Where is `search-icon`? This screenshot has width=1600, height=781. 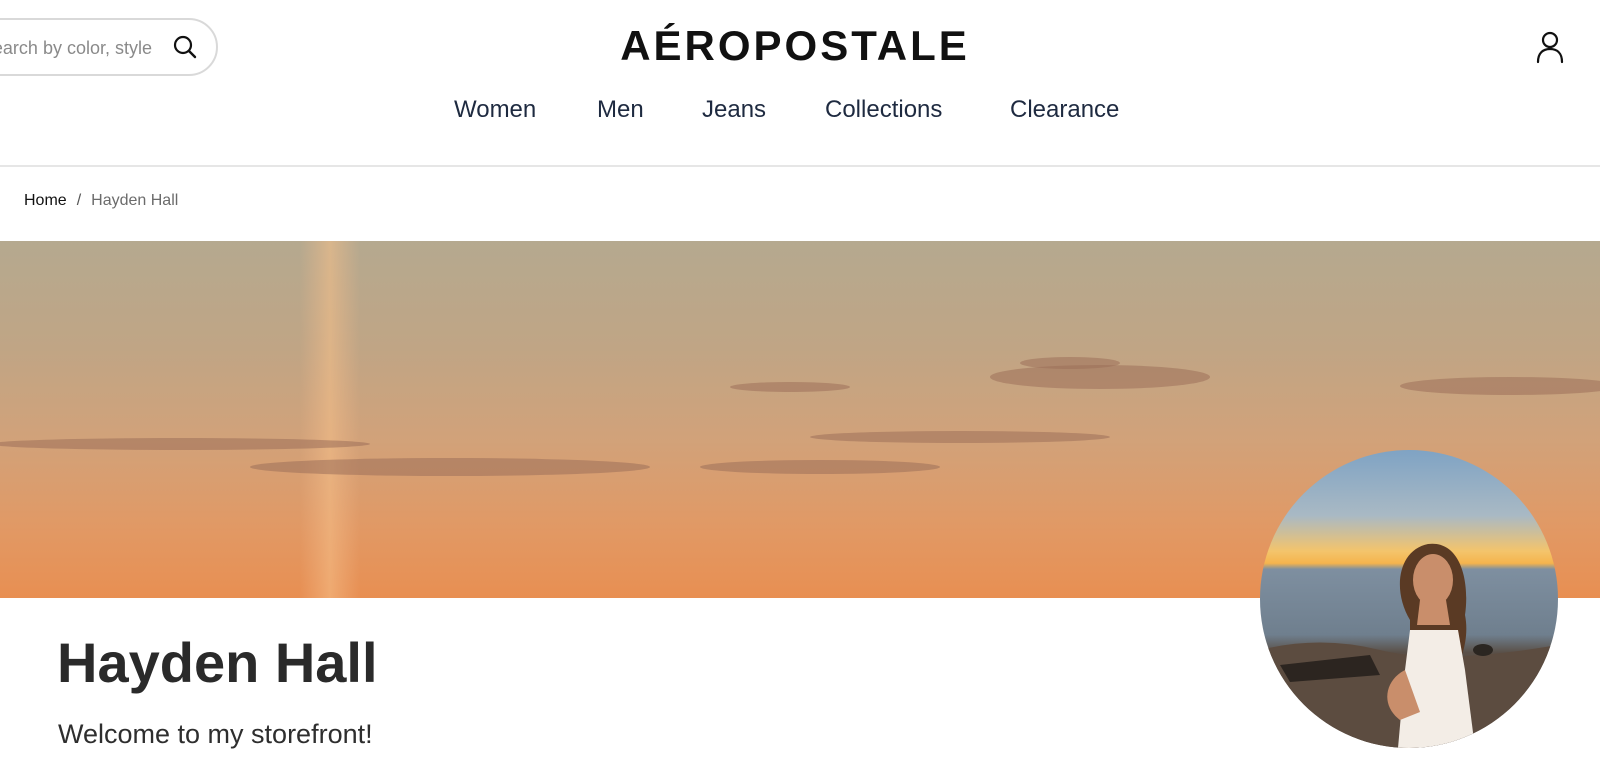 search-icon is located at coordinates (185, 47).